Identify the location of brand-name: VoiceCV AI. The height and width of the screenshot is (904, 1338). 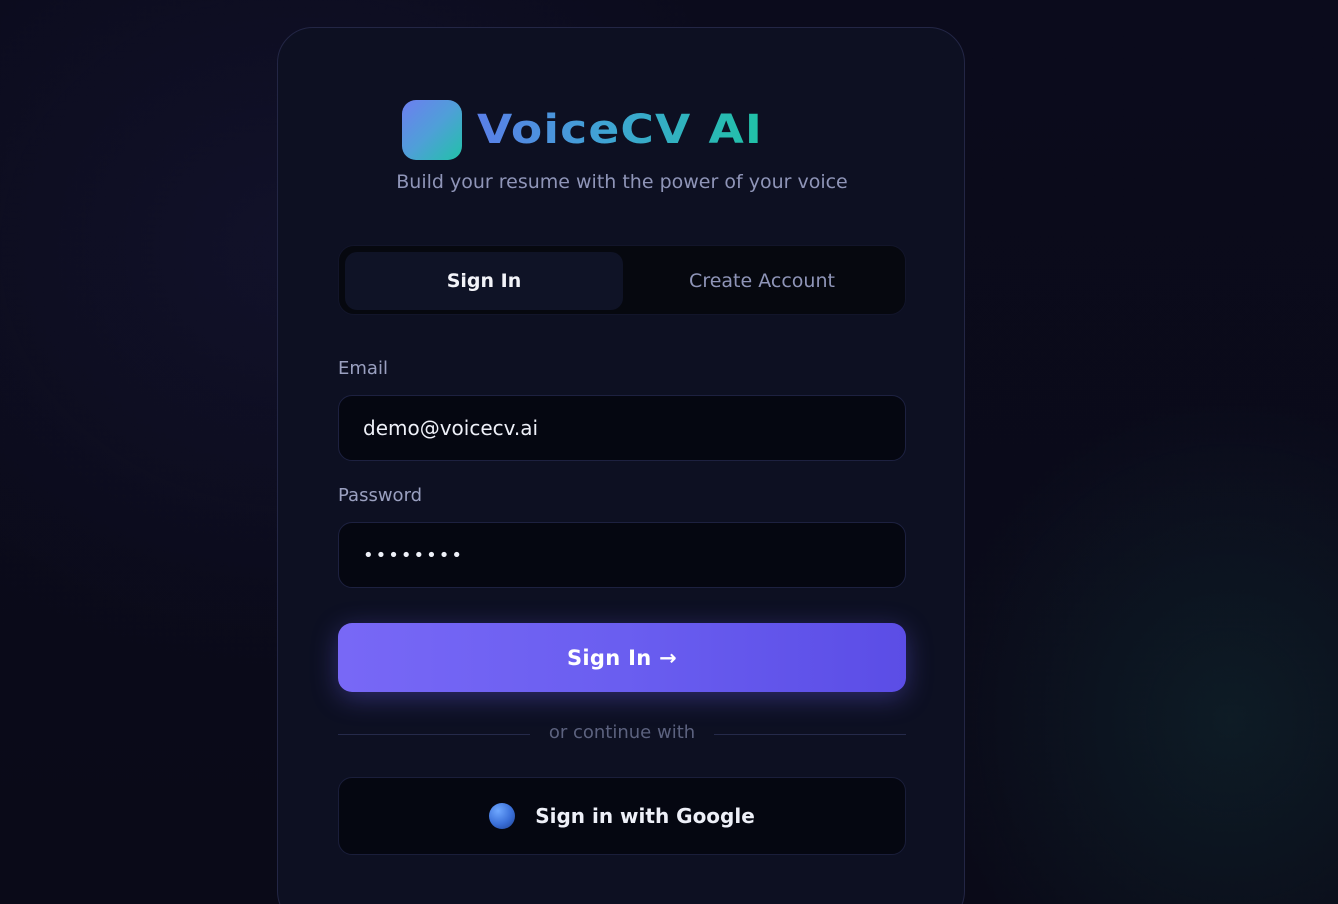
(620, 130).